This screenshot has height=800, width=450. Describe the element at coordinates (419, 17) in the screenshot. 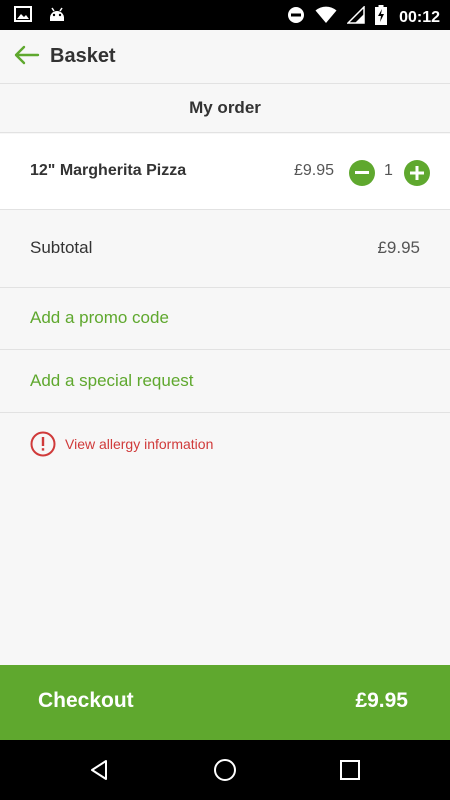

I see `status-time: 00:12` at that location.